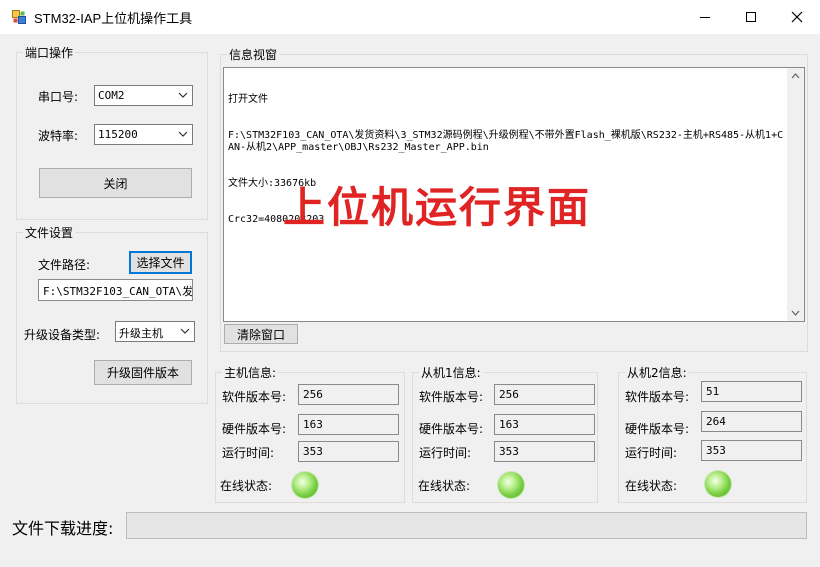  What do you see at coordinates (63, 528) in the screenshot?
I see `download-progress-label: 文件下载进度:` at bounding box center [63, 528].